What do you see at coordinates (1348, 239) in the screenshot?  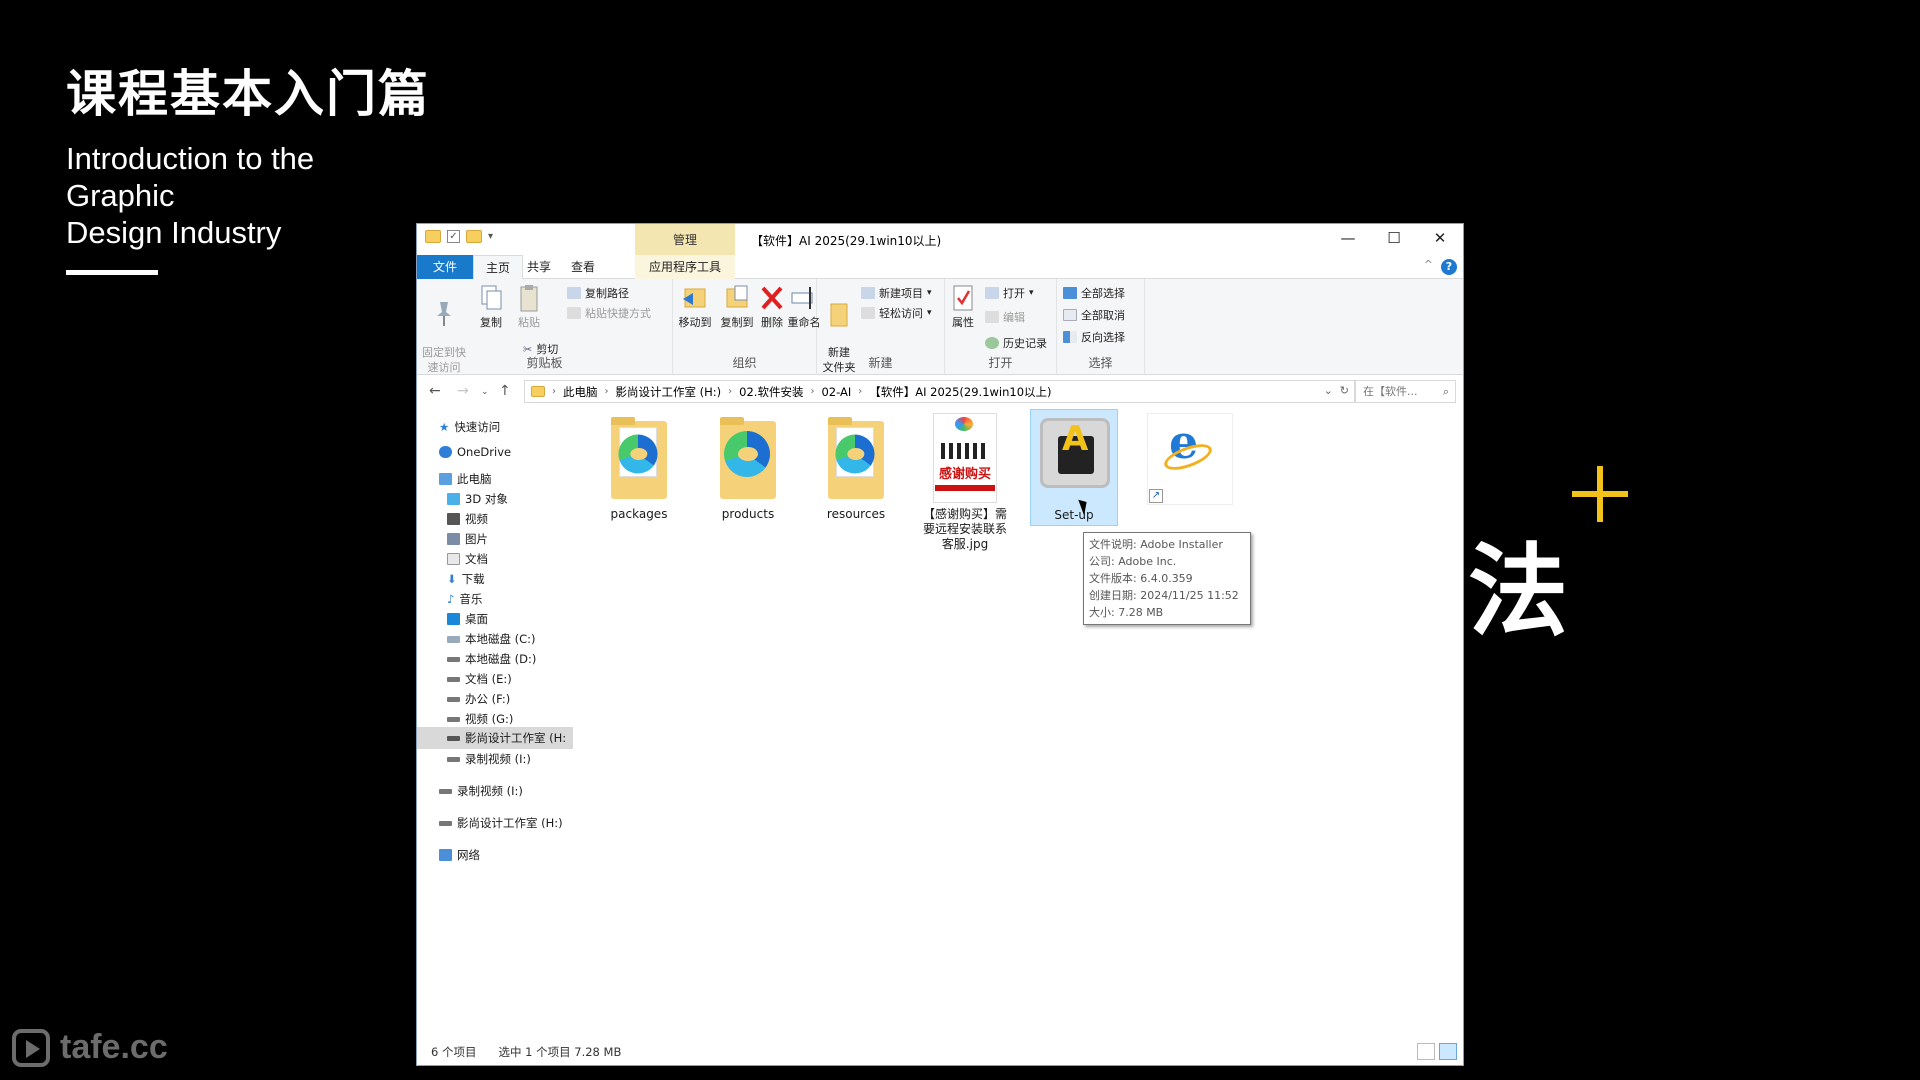 I see `minimize-button: —` at bounding box center [1348, 239].